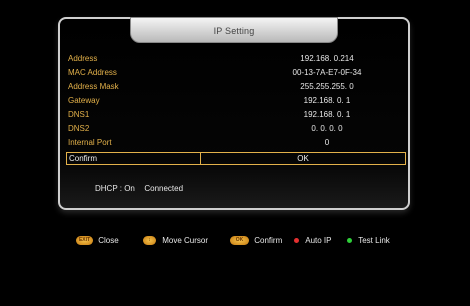  Describe the element at coordinates (115, 188) in the screenshot. I see `dhcp-status: DHCP : On` at that location.